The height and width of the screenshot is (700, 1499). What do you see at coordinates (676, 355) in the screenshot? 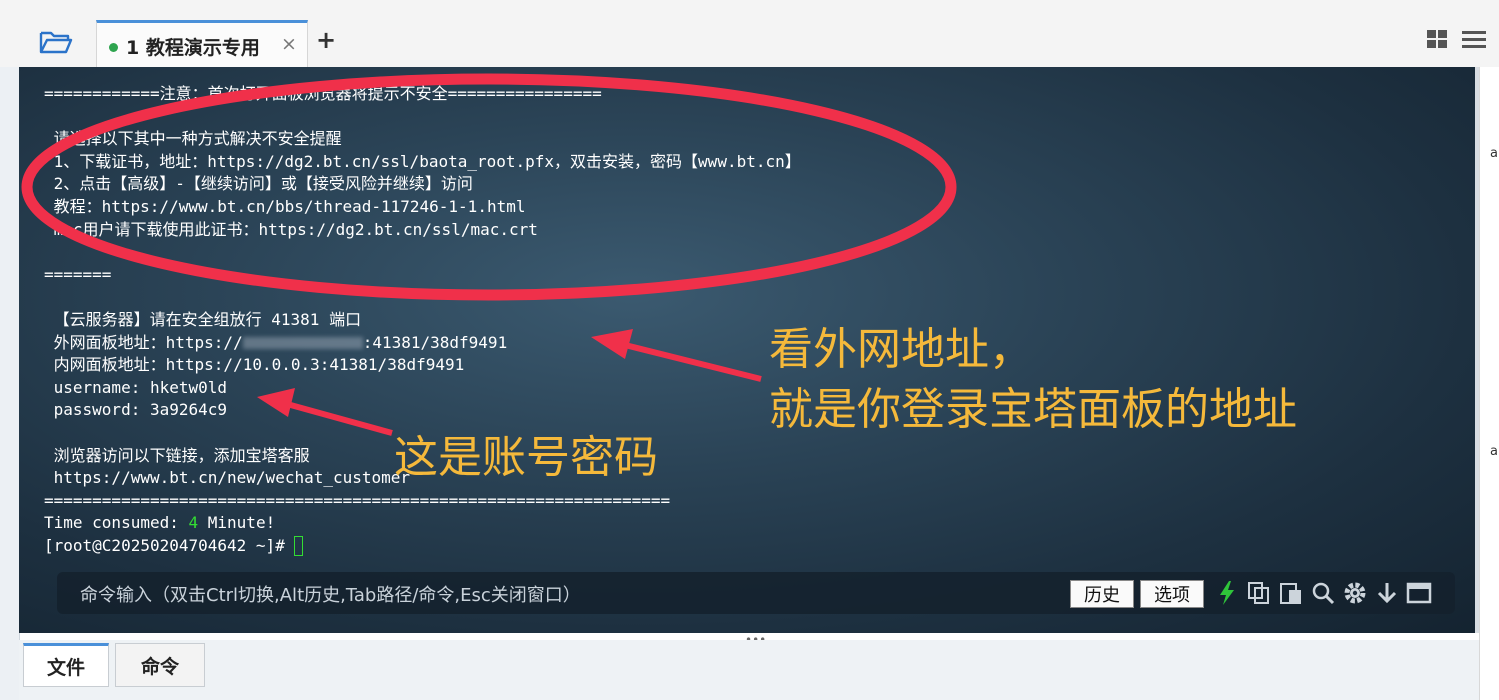
I see `annotation-arrow-address` at bounding box center [676, 355].